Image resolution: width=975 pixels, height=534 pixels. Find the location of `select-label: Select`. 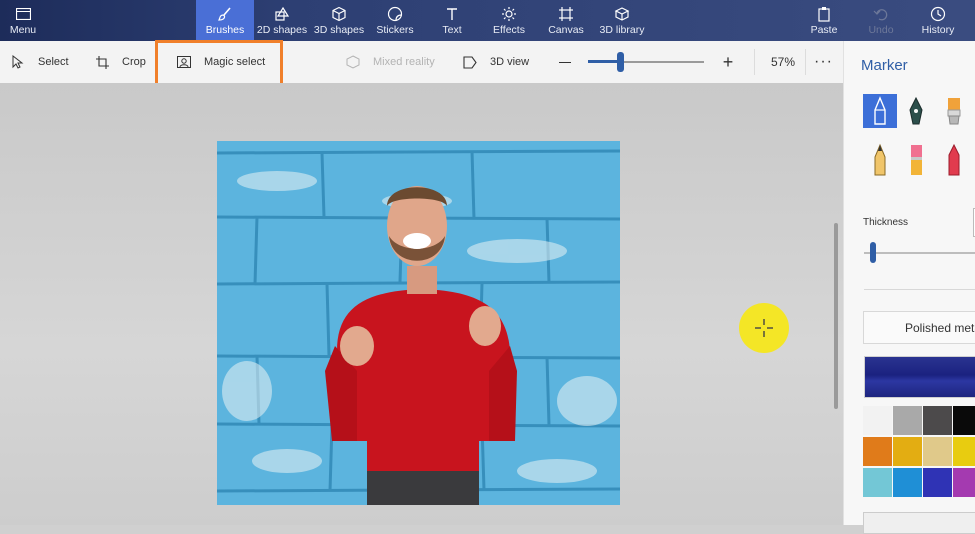

select-label: Select is located at coordinates (53, 62).